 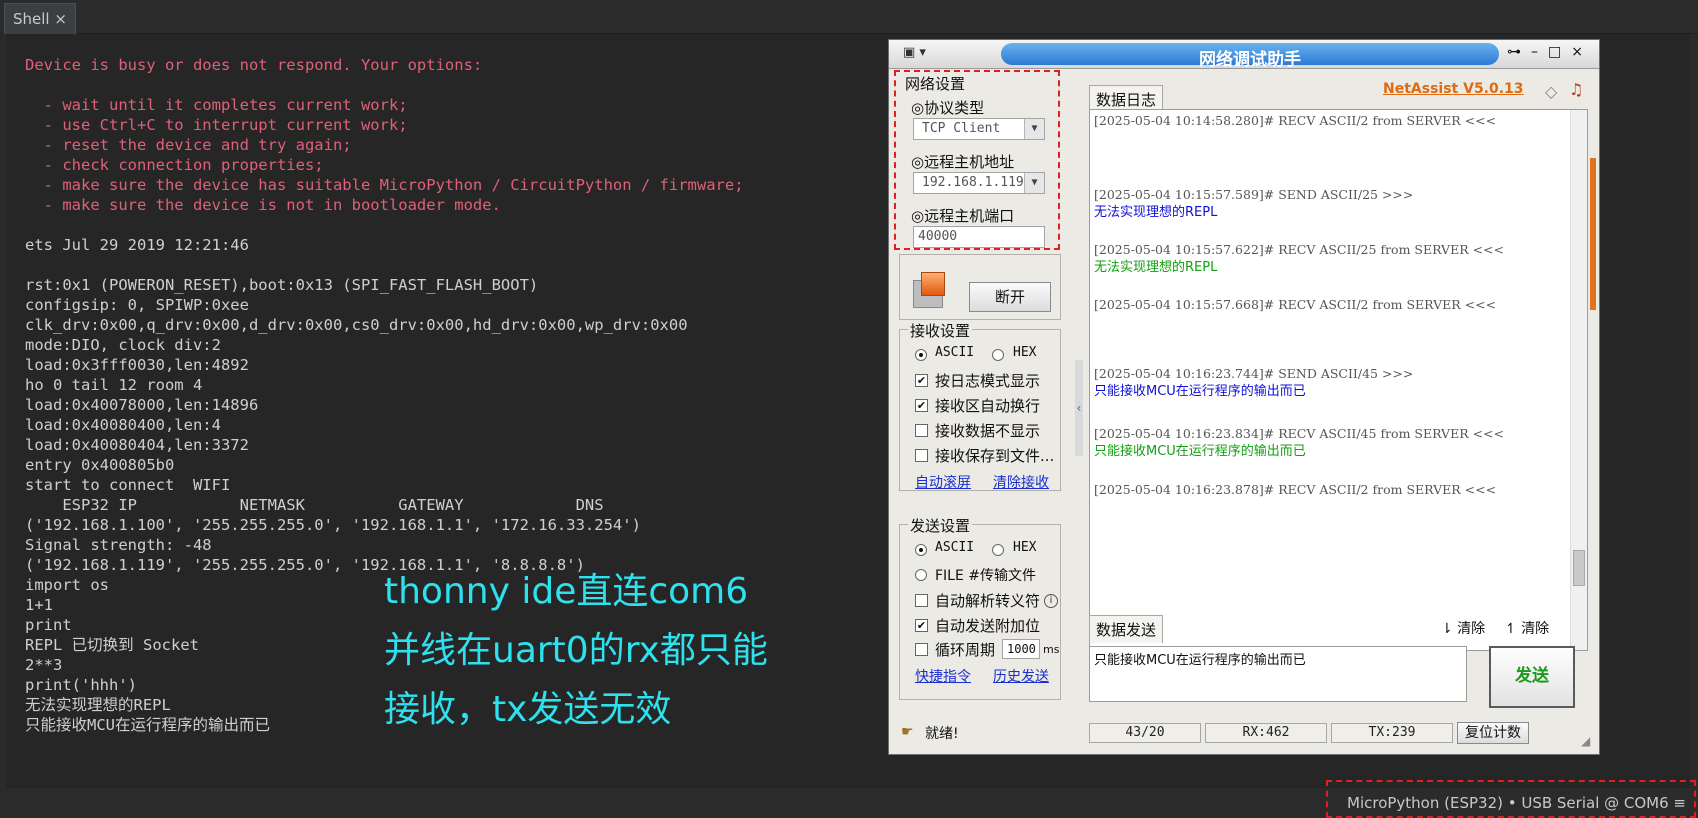 What do you see at coordinates (955, 547) in the screenshot?
I see `send-ascii-label: ASCII` at bounding box center [955, 547].